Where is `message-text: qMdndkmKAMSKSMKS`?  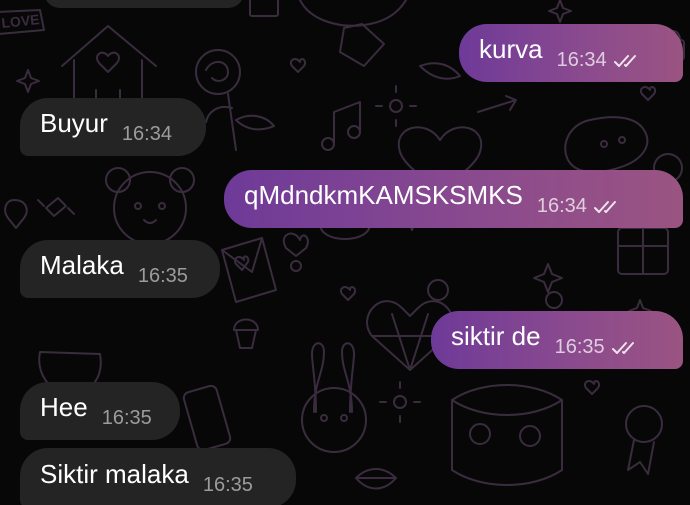 message-text: qMdndkmKAMSKSMKS is located at coordinates (383, 195).